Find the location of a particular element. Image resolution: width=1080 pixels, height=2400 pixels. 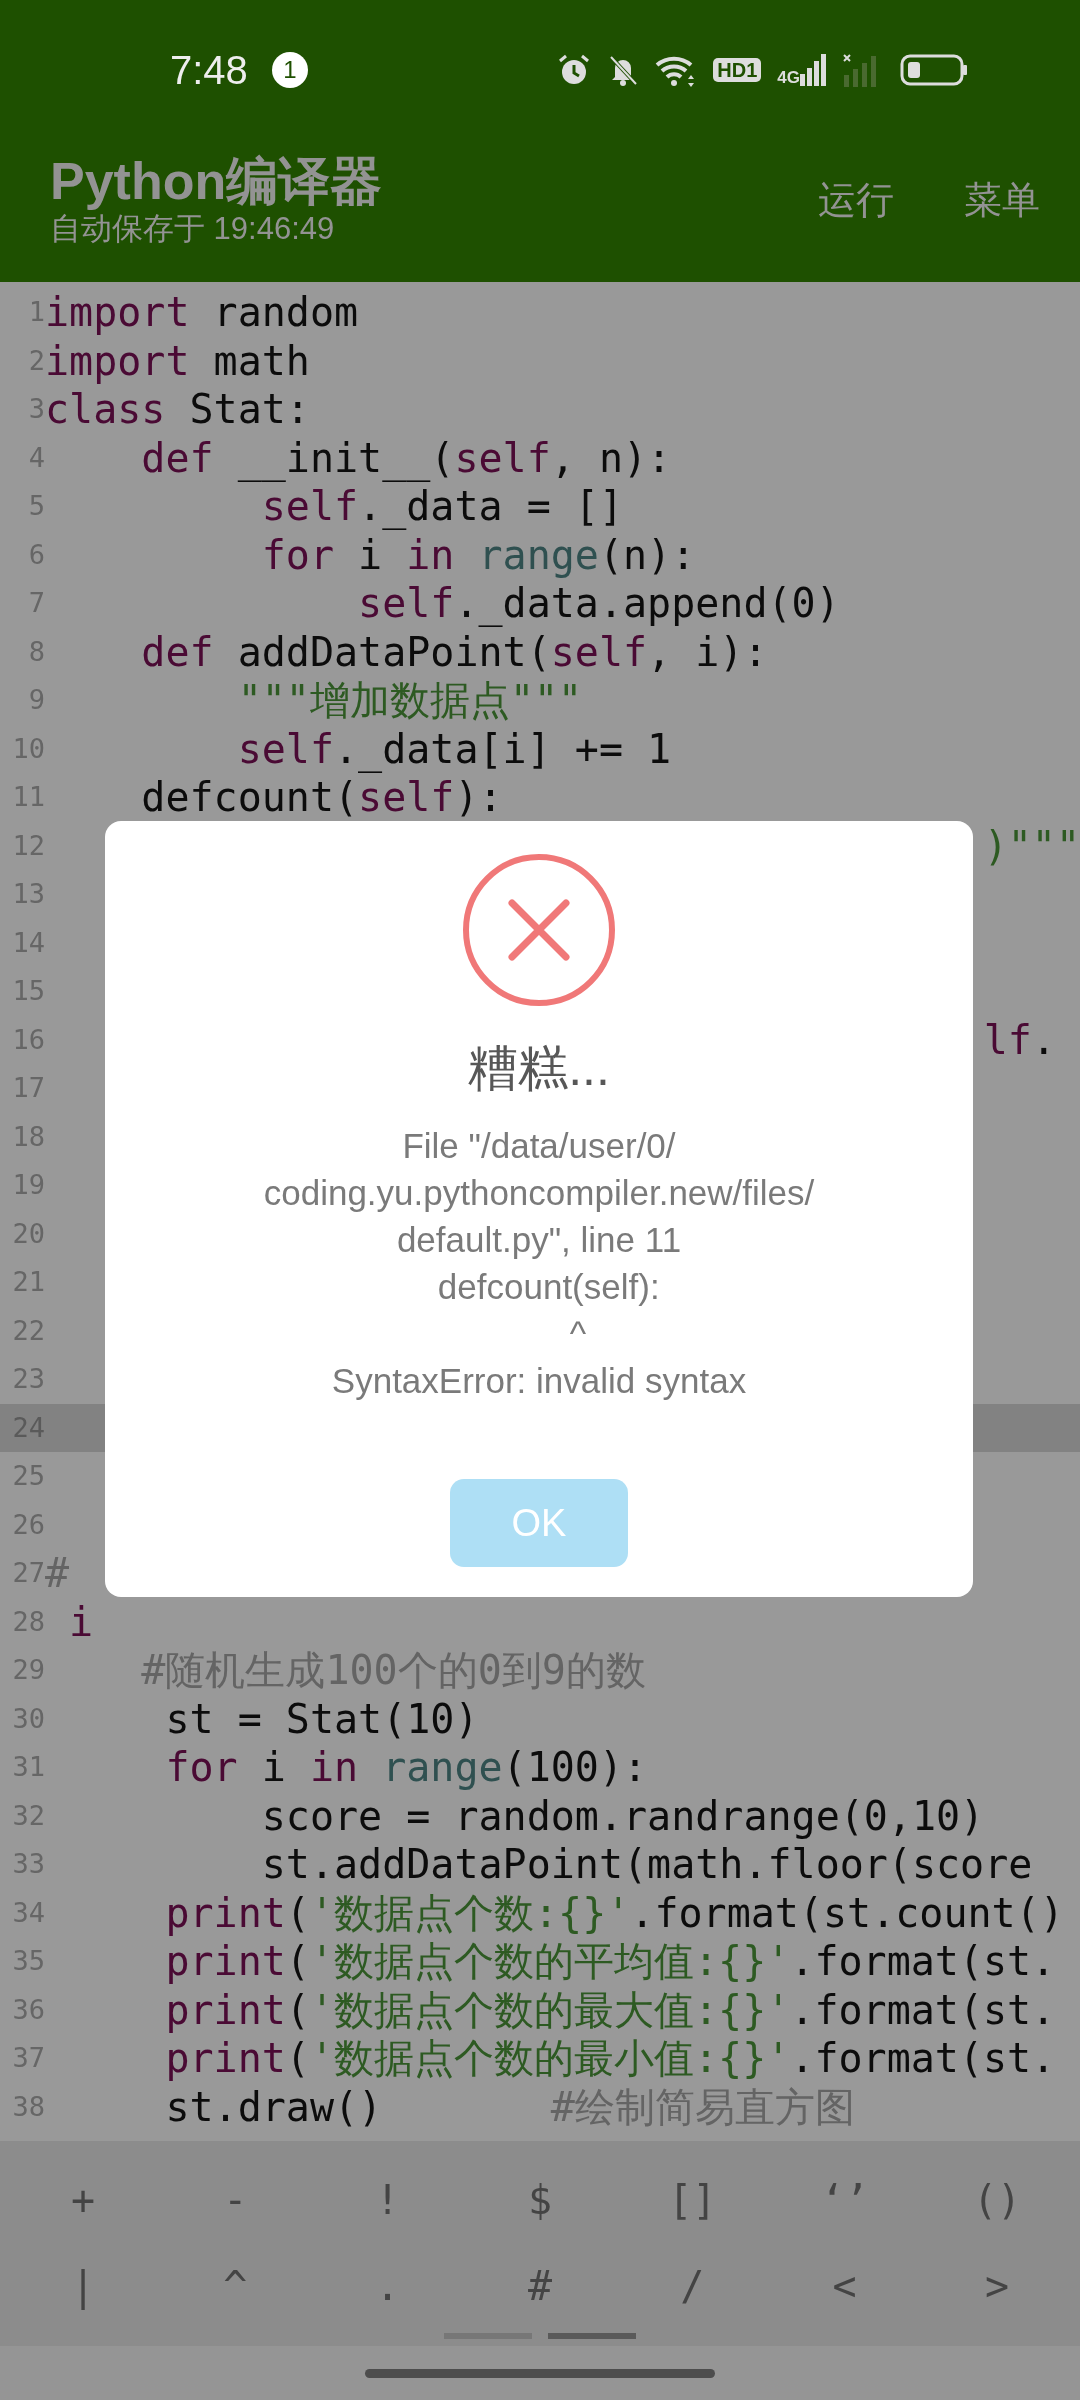

error-icon is located at coordinates (539, 930).